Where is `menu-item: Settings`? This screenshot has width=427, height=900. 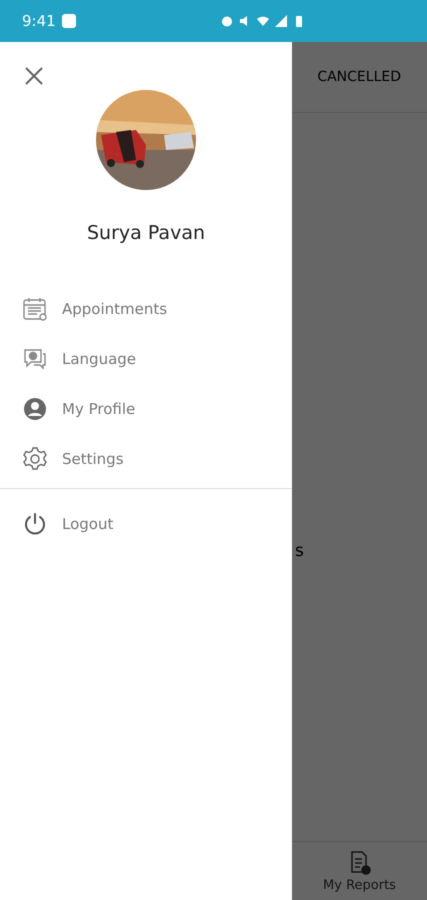
menu-item: Settings is located at coordinates (146, 459).